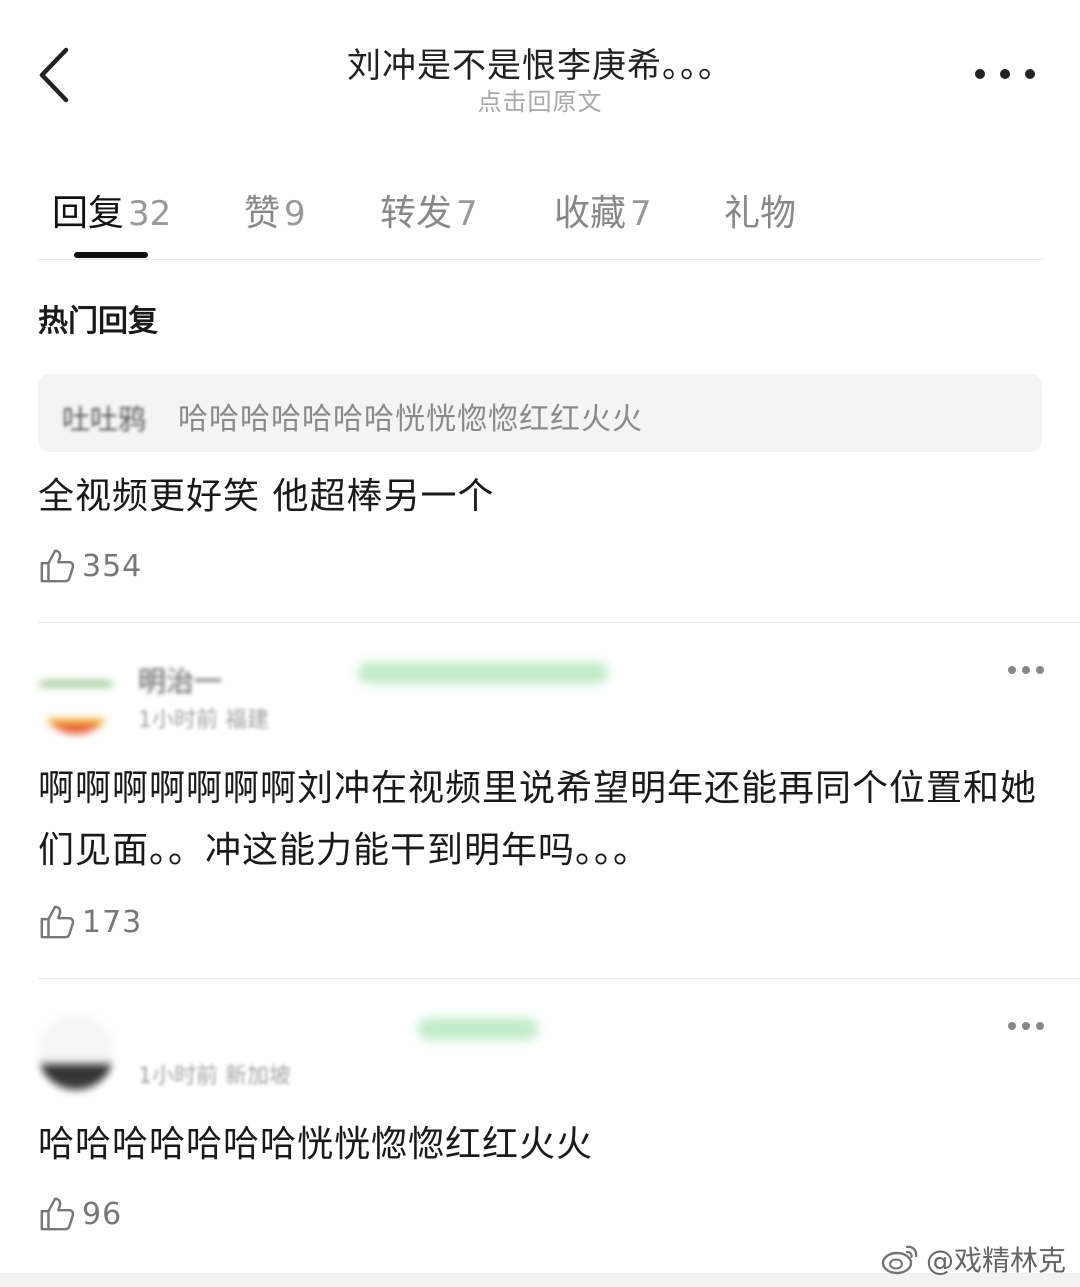  Describe the element at coordinates (102, 1214) in the screenshot. I see `like-count: 96` at that location.